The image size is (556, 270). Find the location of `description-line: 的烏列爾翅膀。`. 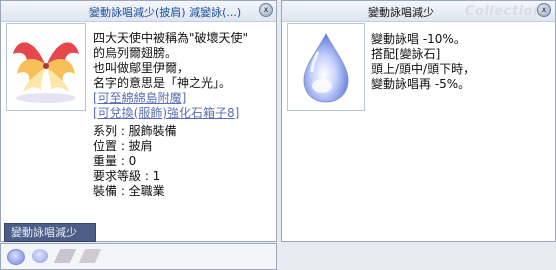

description-line: 的烏列爾翅膀。 is located at coordinates (135, 53).